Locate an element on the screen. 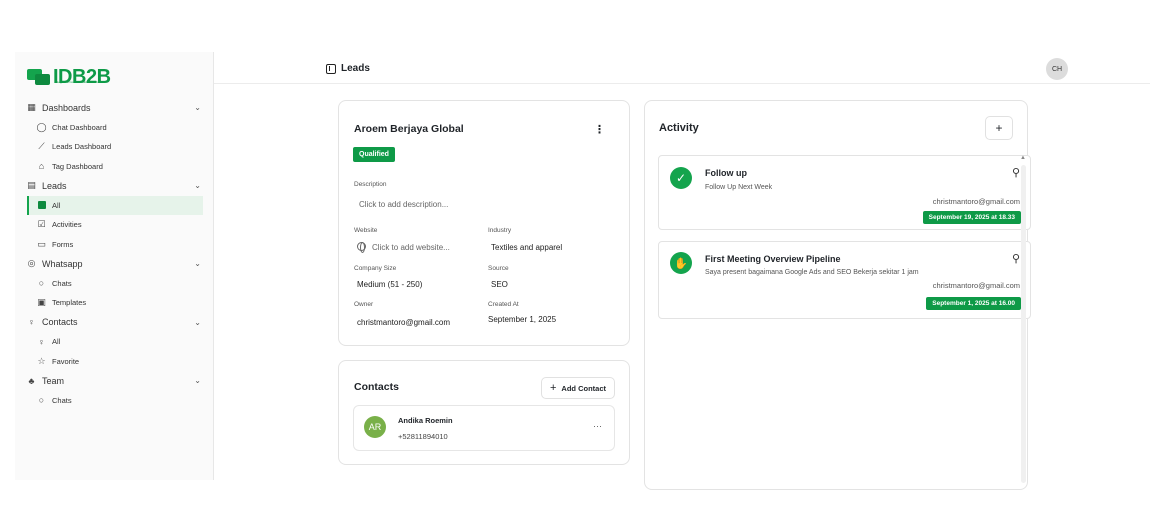 Image resolution: width=1150 pixels, height=530 pixels. sidebar-item-activities: ☑ Activities is located at coordinates (114, 225).